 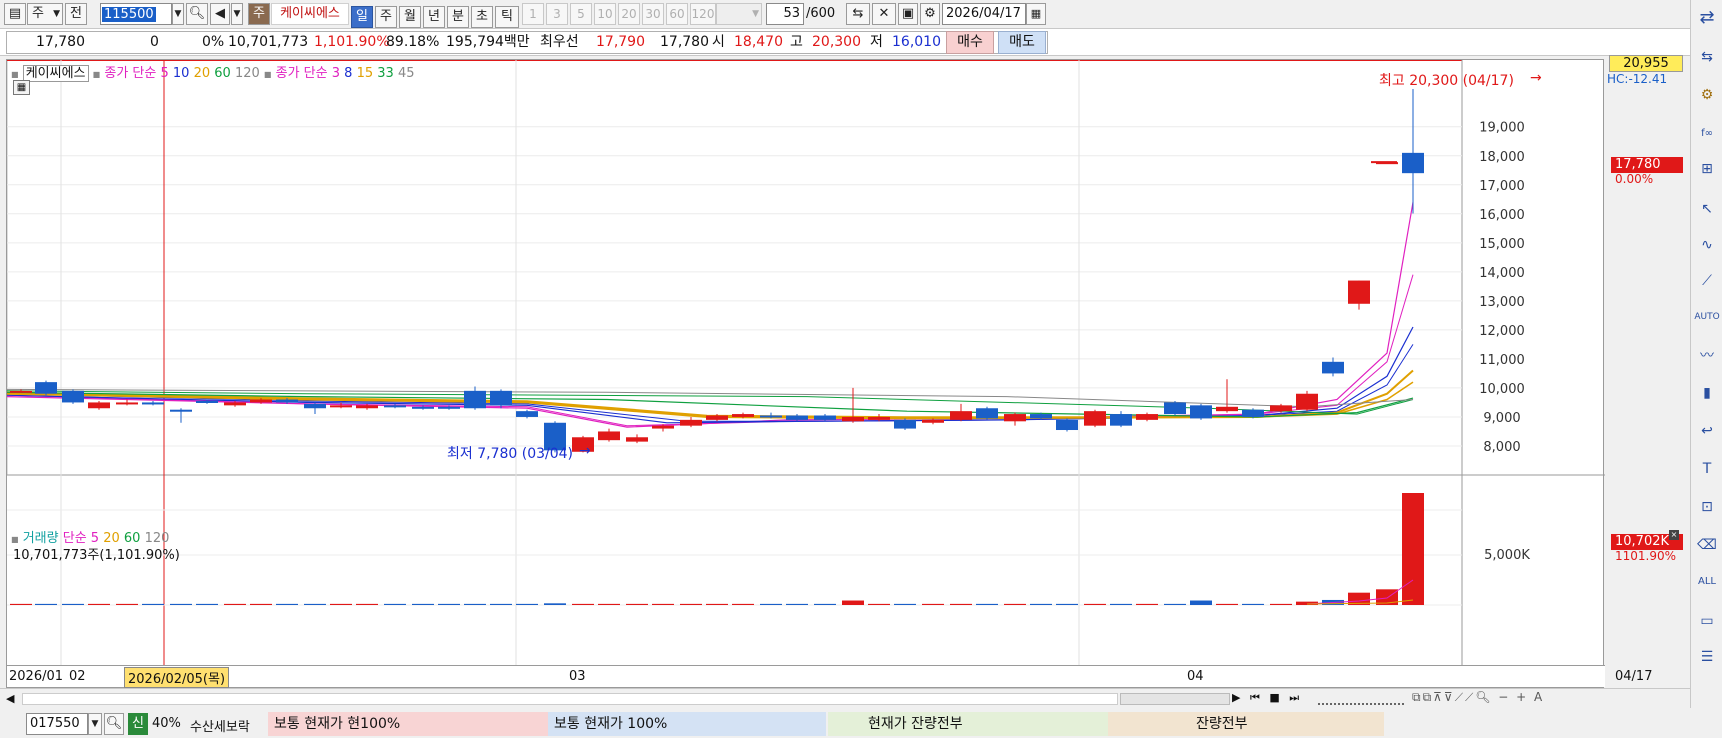 I want to click on speed-slider, so click(x=1361, y=698).